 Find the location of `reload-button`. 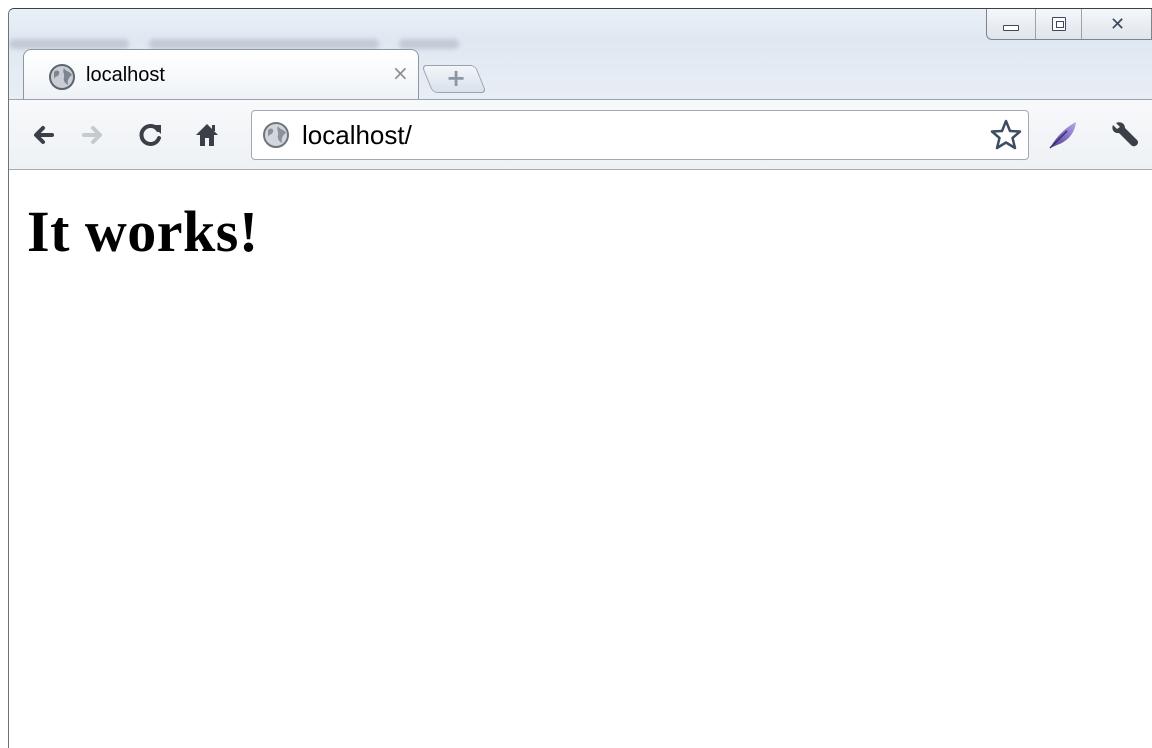

reload-button is located at coordinates (151, 135).